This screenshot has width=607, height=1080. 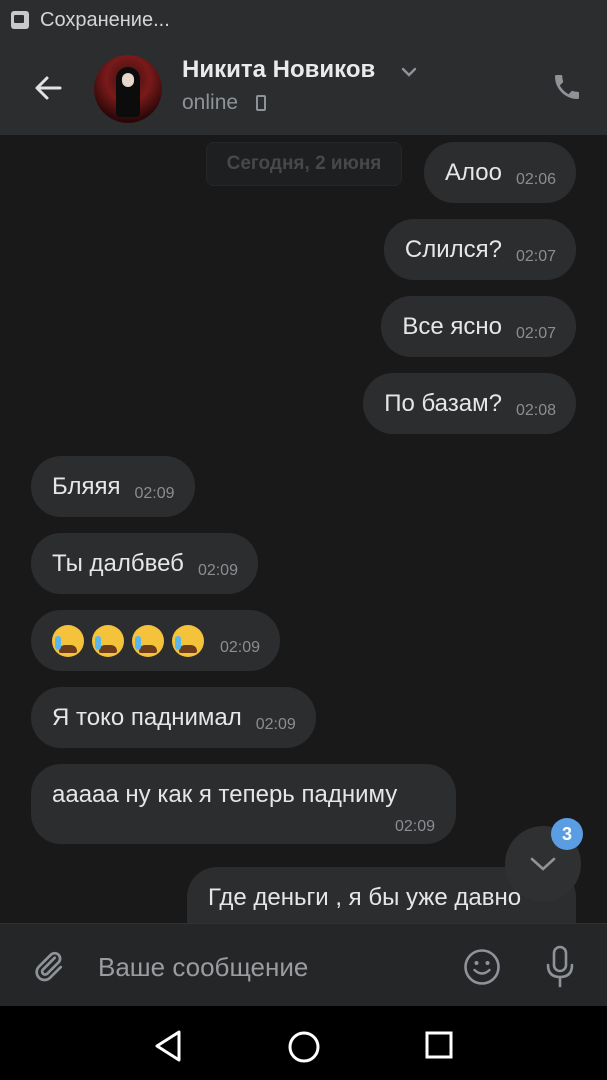 I want to click on image-icon, so click(x=20, y=20).